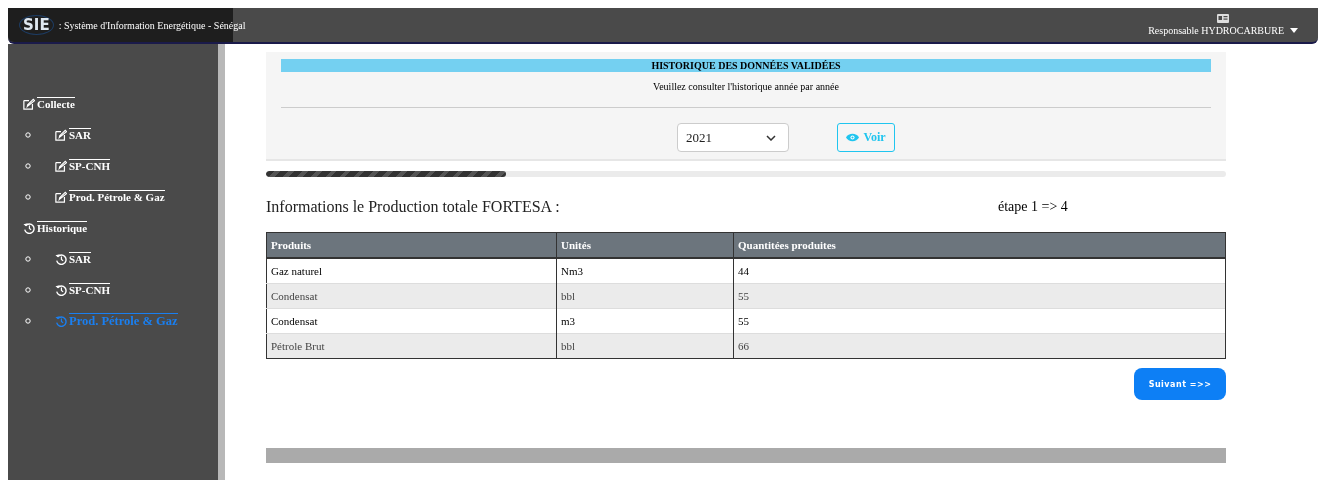 This screenshot has width=1326, height=488. Describe the element at coordinates (979, 346) in the screenshot. I see `table-cell: 66` at that location.